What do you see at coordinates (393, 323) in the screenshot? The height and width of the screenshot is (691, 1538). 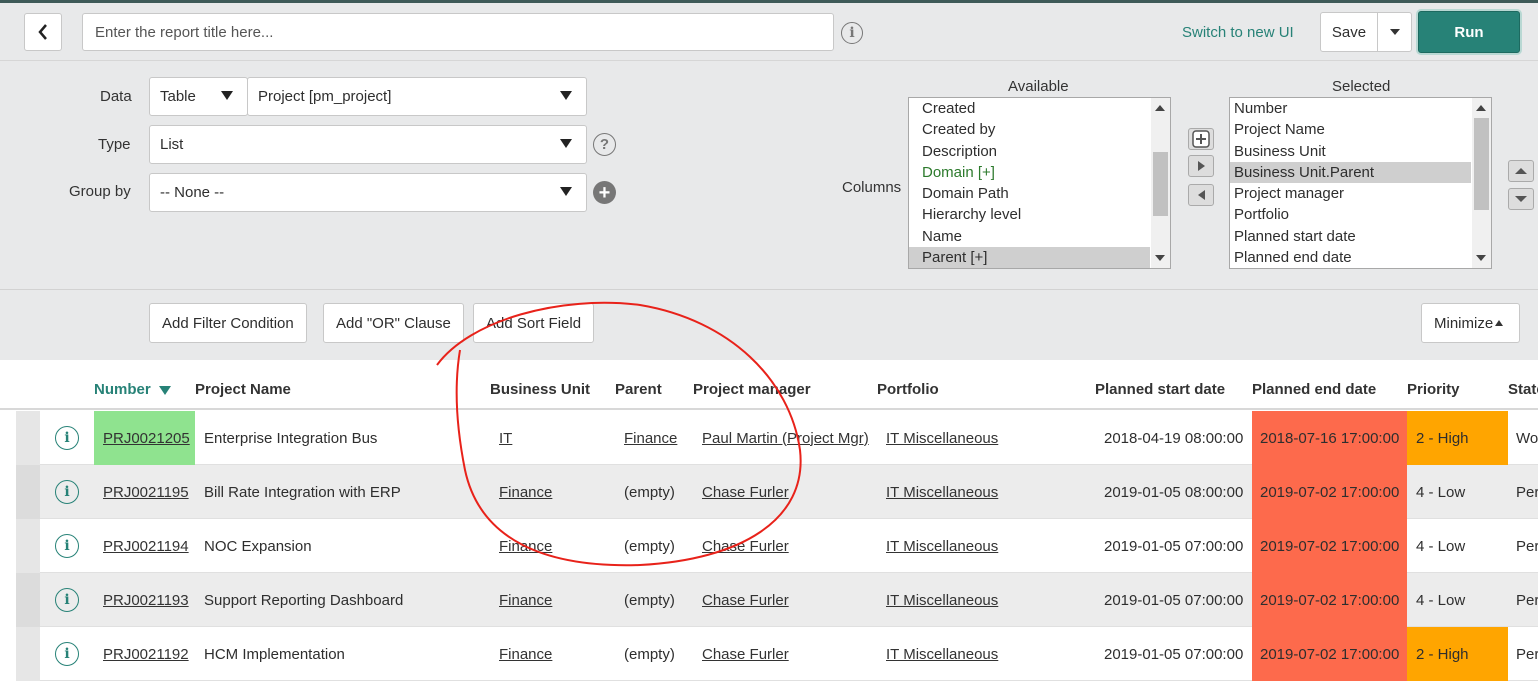 I see `add-or-clause-button: Add "OR" Clause` at bounding box center [393, 323].